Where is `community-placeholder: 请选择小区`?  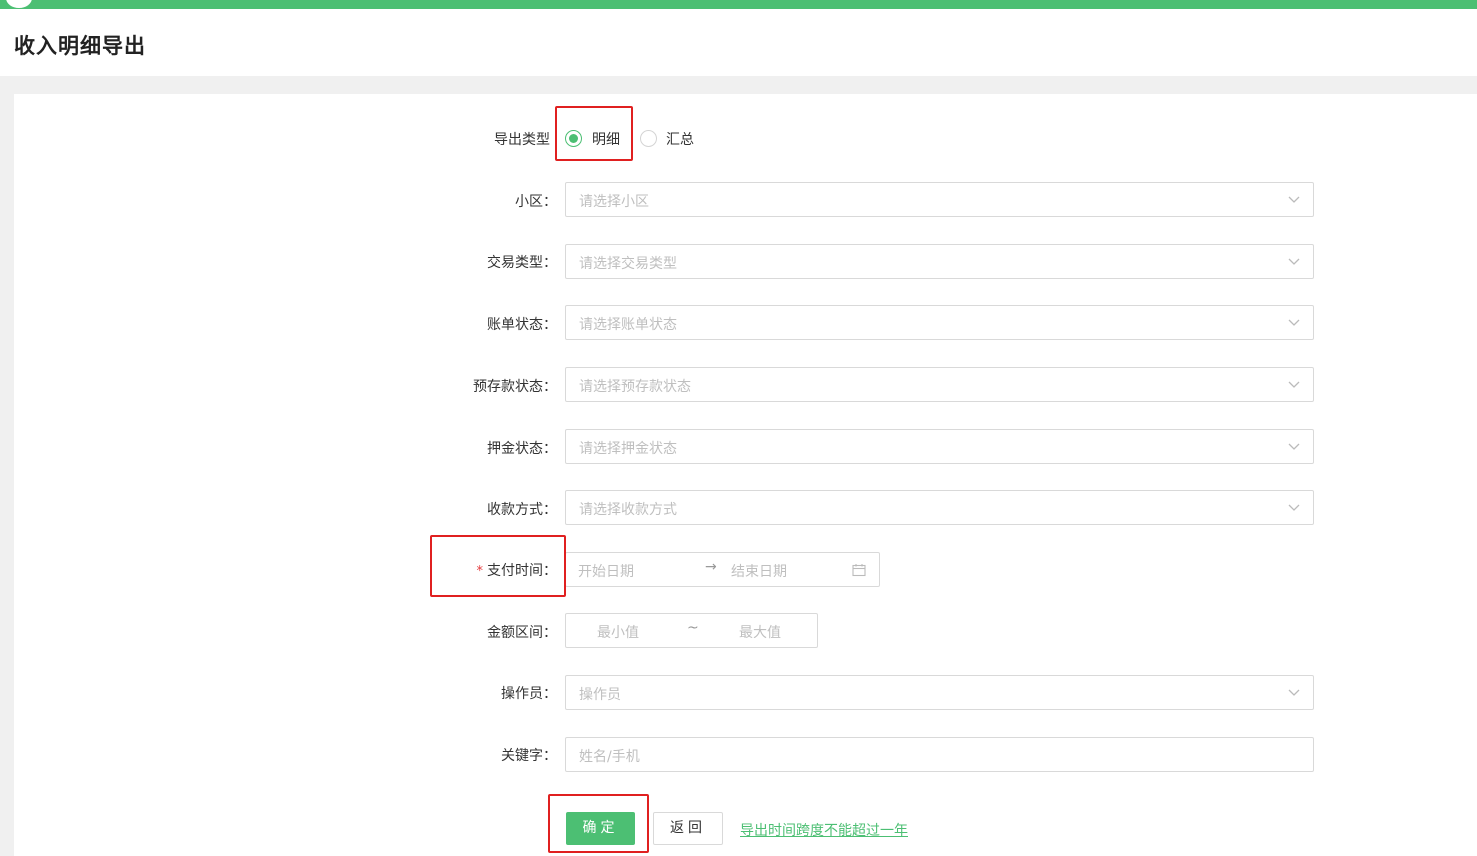 community-placeholder: 请选择小区 is located at coordinates (614, 202).